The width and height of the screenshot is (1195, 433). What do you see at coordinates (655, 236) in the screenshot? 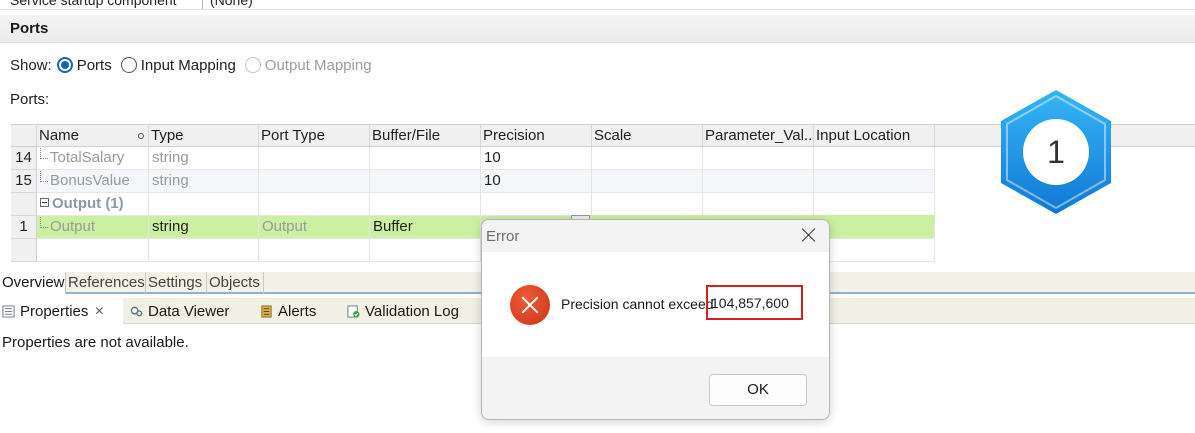
I see `dialog-titlebar: Error` at bounding box center [655, 236].